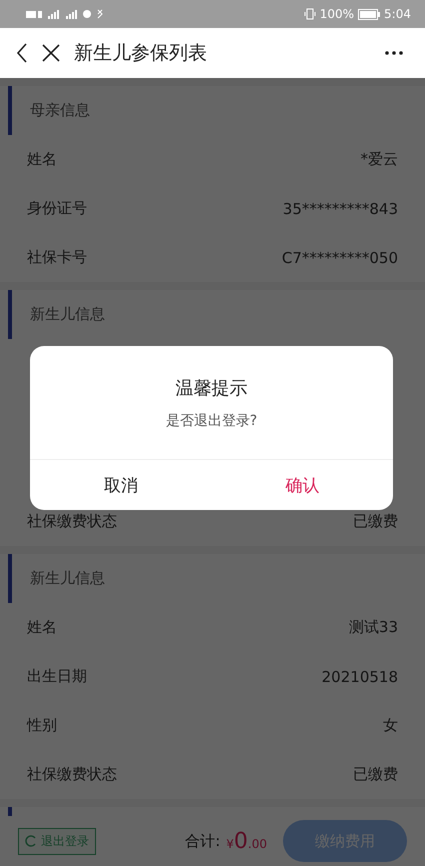 The image size is (425, 866). I want to click on field-value: C7*********050, so click(340, 257).